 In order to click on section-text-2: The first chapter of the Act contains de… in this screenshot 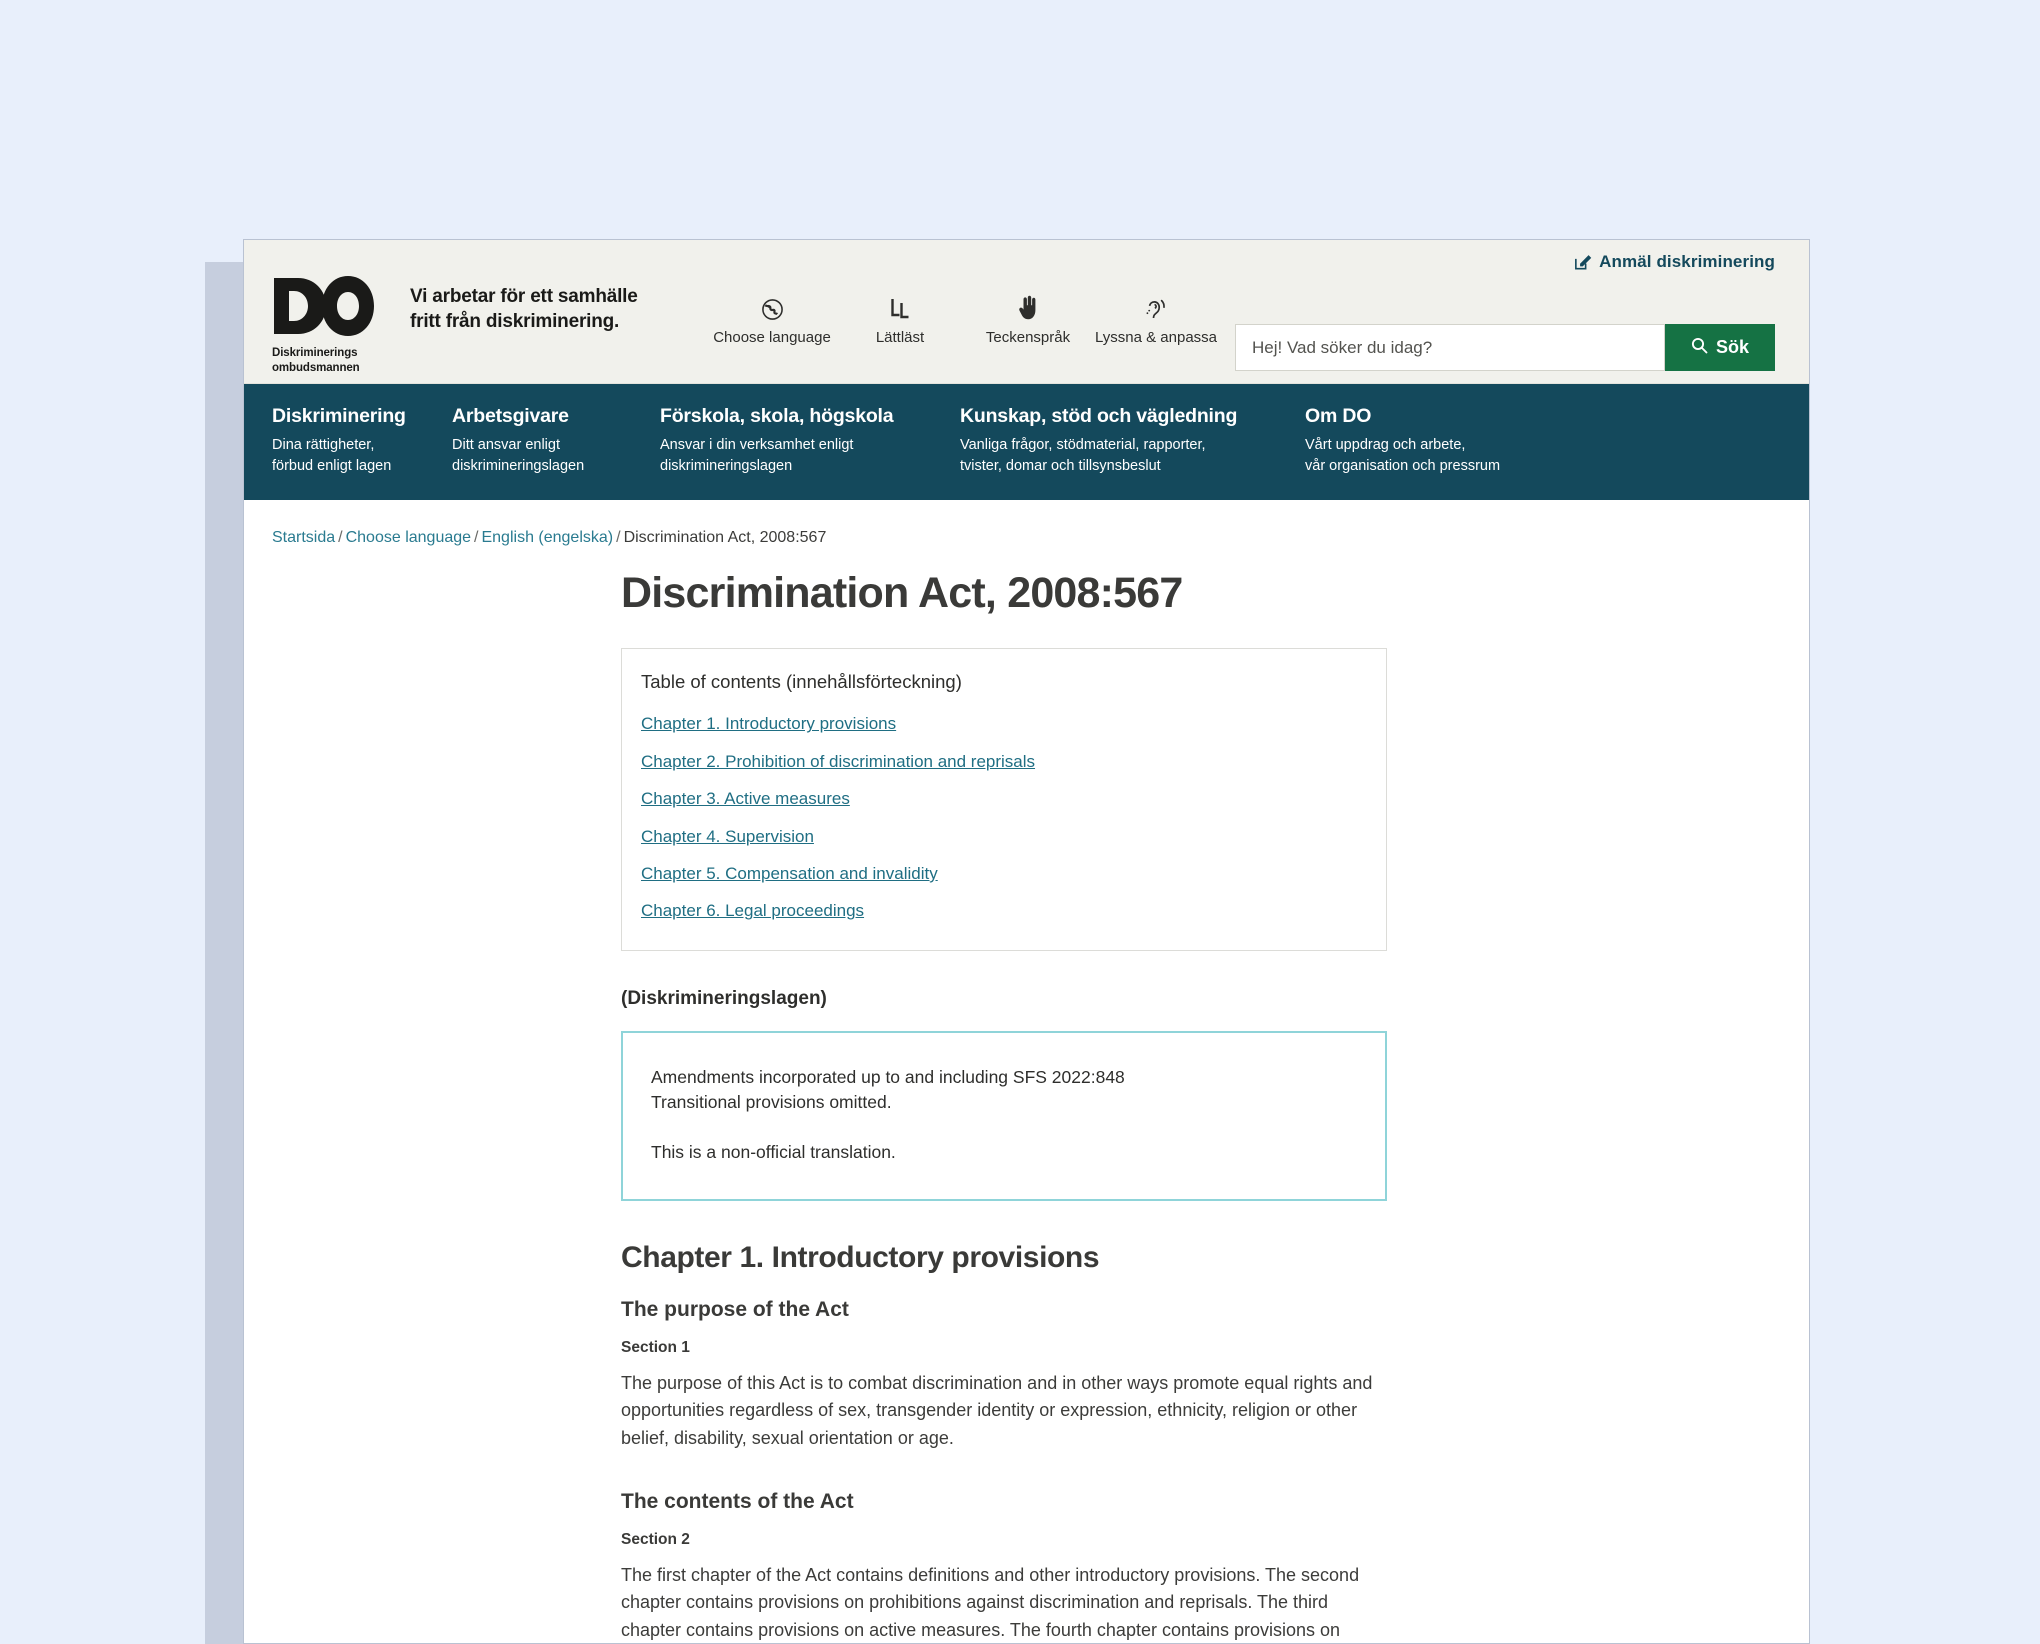, I will do `click(990, 1602)`.